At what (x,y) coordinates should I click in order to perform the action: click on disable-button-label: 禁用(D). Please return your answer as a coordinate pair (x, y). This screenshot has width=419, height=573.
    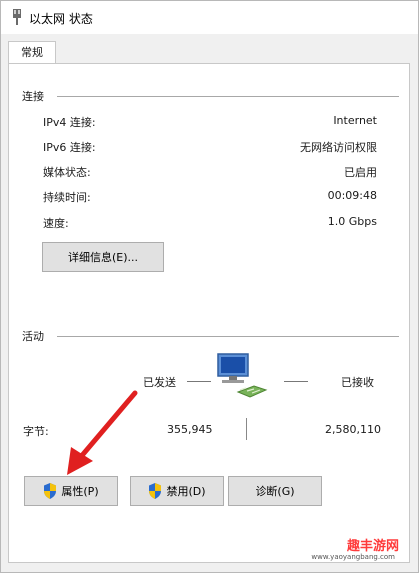
    Looking at the image, I should click on (186, 491).